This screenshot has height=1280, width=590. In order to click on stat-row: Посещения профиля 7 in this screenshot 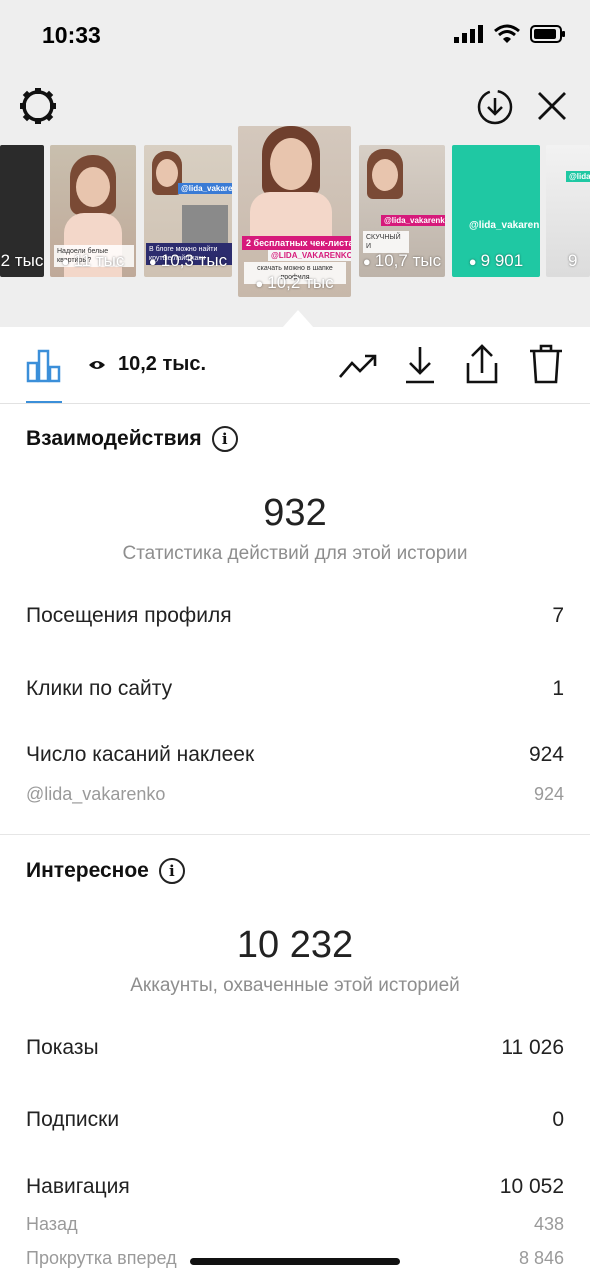, I will do `click(295, 616)`.